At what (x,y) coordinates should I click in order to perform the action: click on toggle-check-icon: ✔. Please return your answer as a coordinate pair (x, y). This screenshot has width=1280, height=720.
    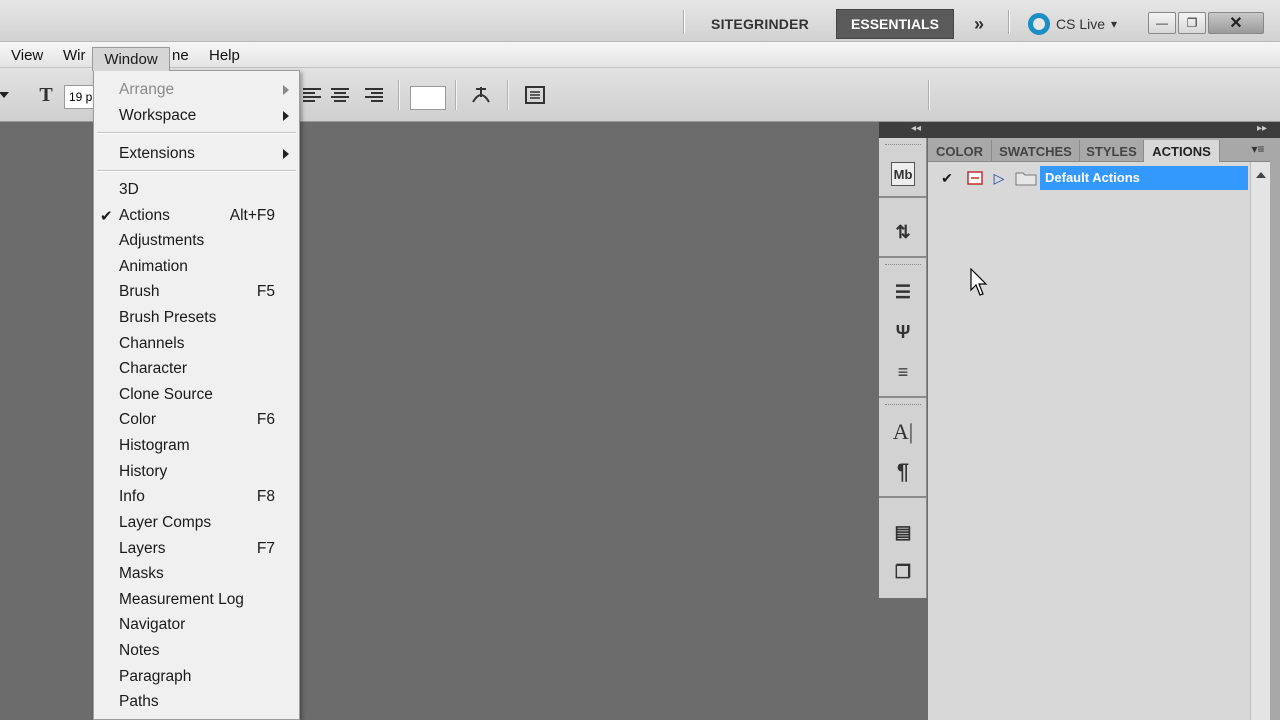
    Looking at the image, I should click on (947, 178).